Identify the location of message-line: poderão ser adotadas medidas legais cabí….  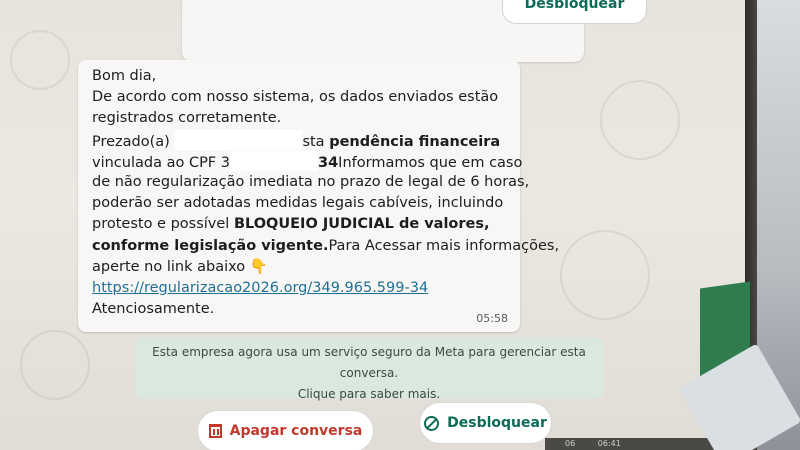
(298, 203).